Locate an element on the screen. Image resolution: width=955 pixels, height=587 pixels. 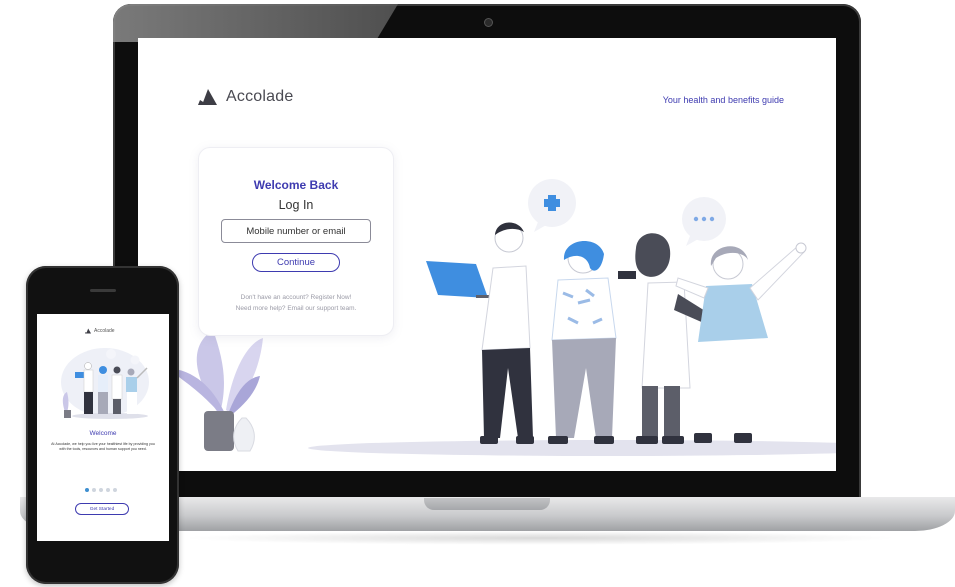
person-dark-hair is located at coordinates (664, 338).